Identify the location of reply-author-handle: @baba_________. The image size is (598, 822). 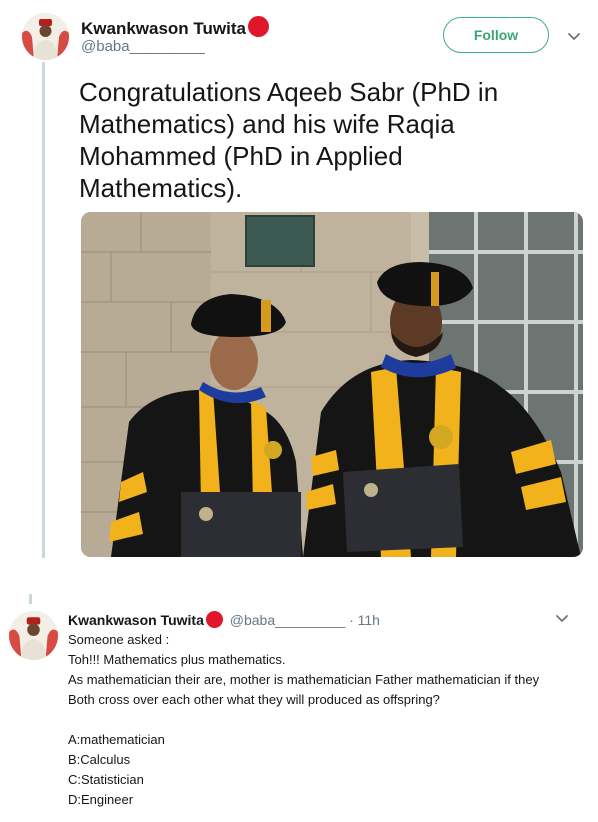
(287, 620).